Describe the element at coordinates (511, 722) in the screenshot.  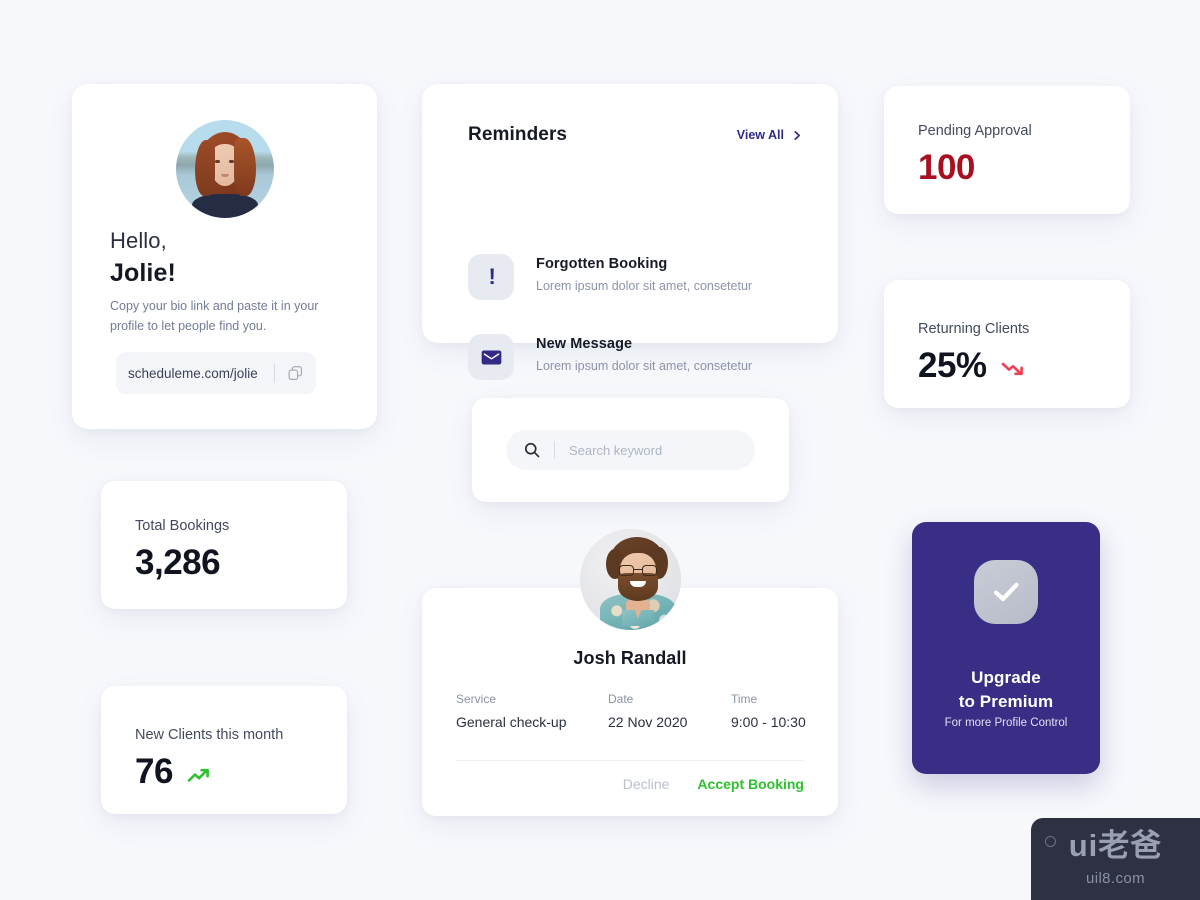
I see `field-value: General check-up` at that location.